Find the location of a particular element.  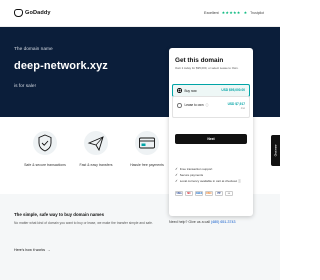

more-methods-icon: ••• is located at coordinates (229, 193).